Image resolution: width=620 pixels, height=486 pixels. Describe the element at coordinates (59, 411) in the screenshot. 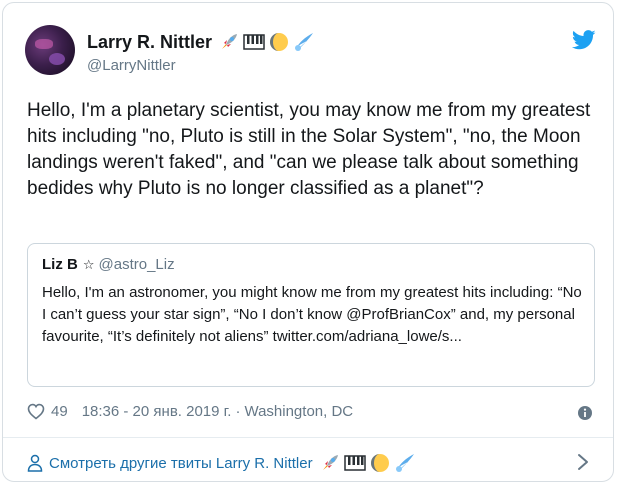

I see `like-count: 49` at that location.